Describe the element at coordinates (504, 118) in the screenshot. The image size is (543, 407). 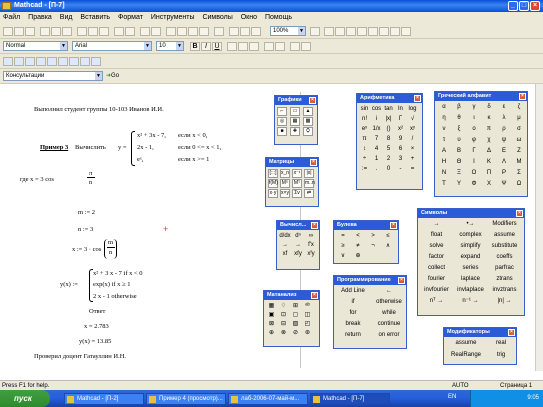
I see `greek-letter-10: λ` at that location.